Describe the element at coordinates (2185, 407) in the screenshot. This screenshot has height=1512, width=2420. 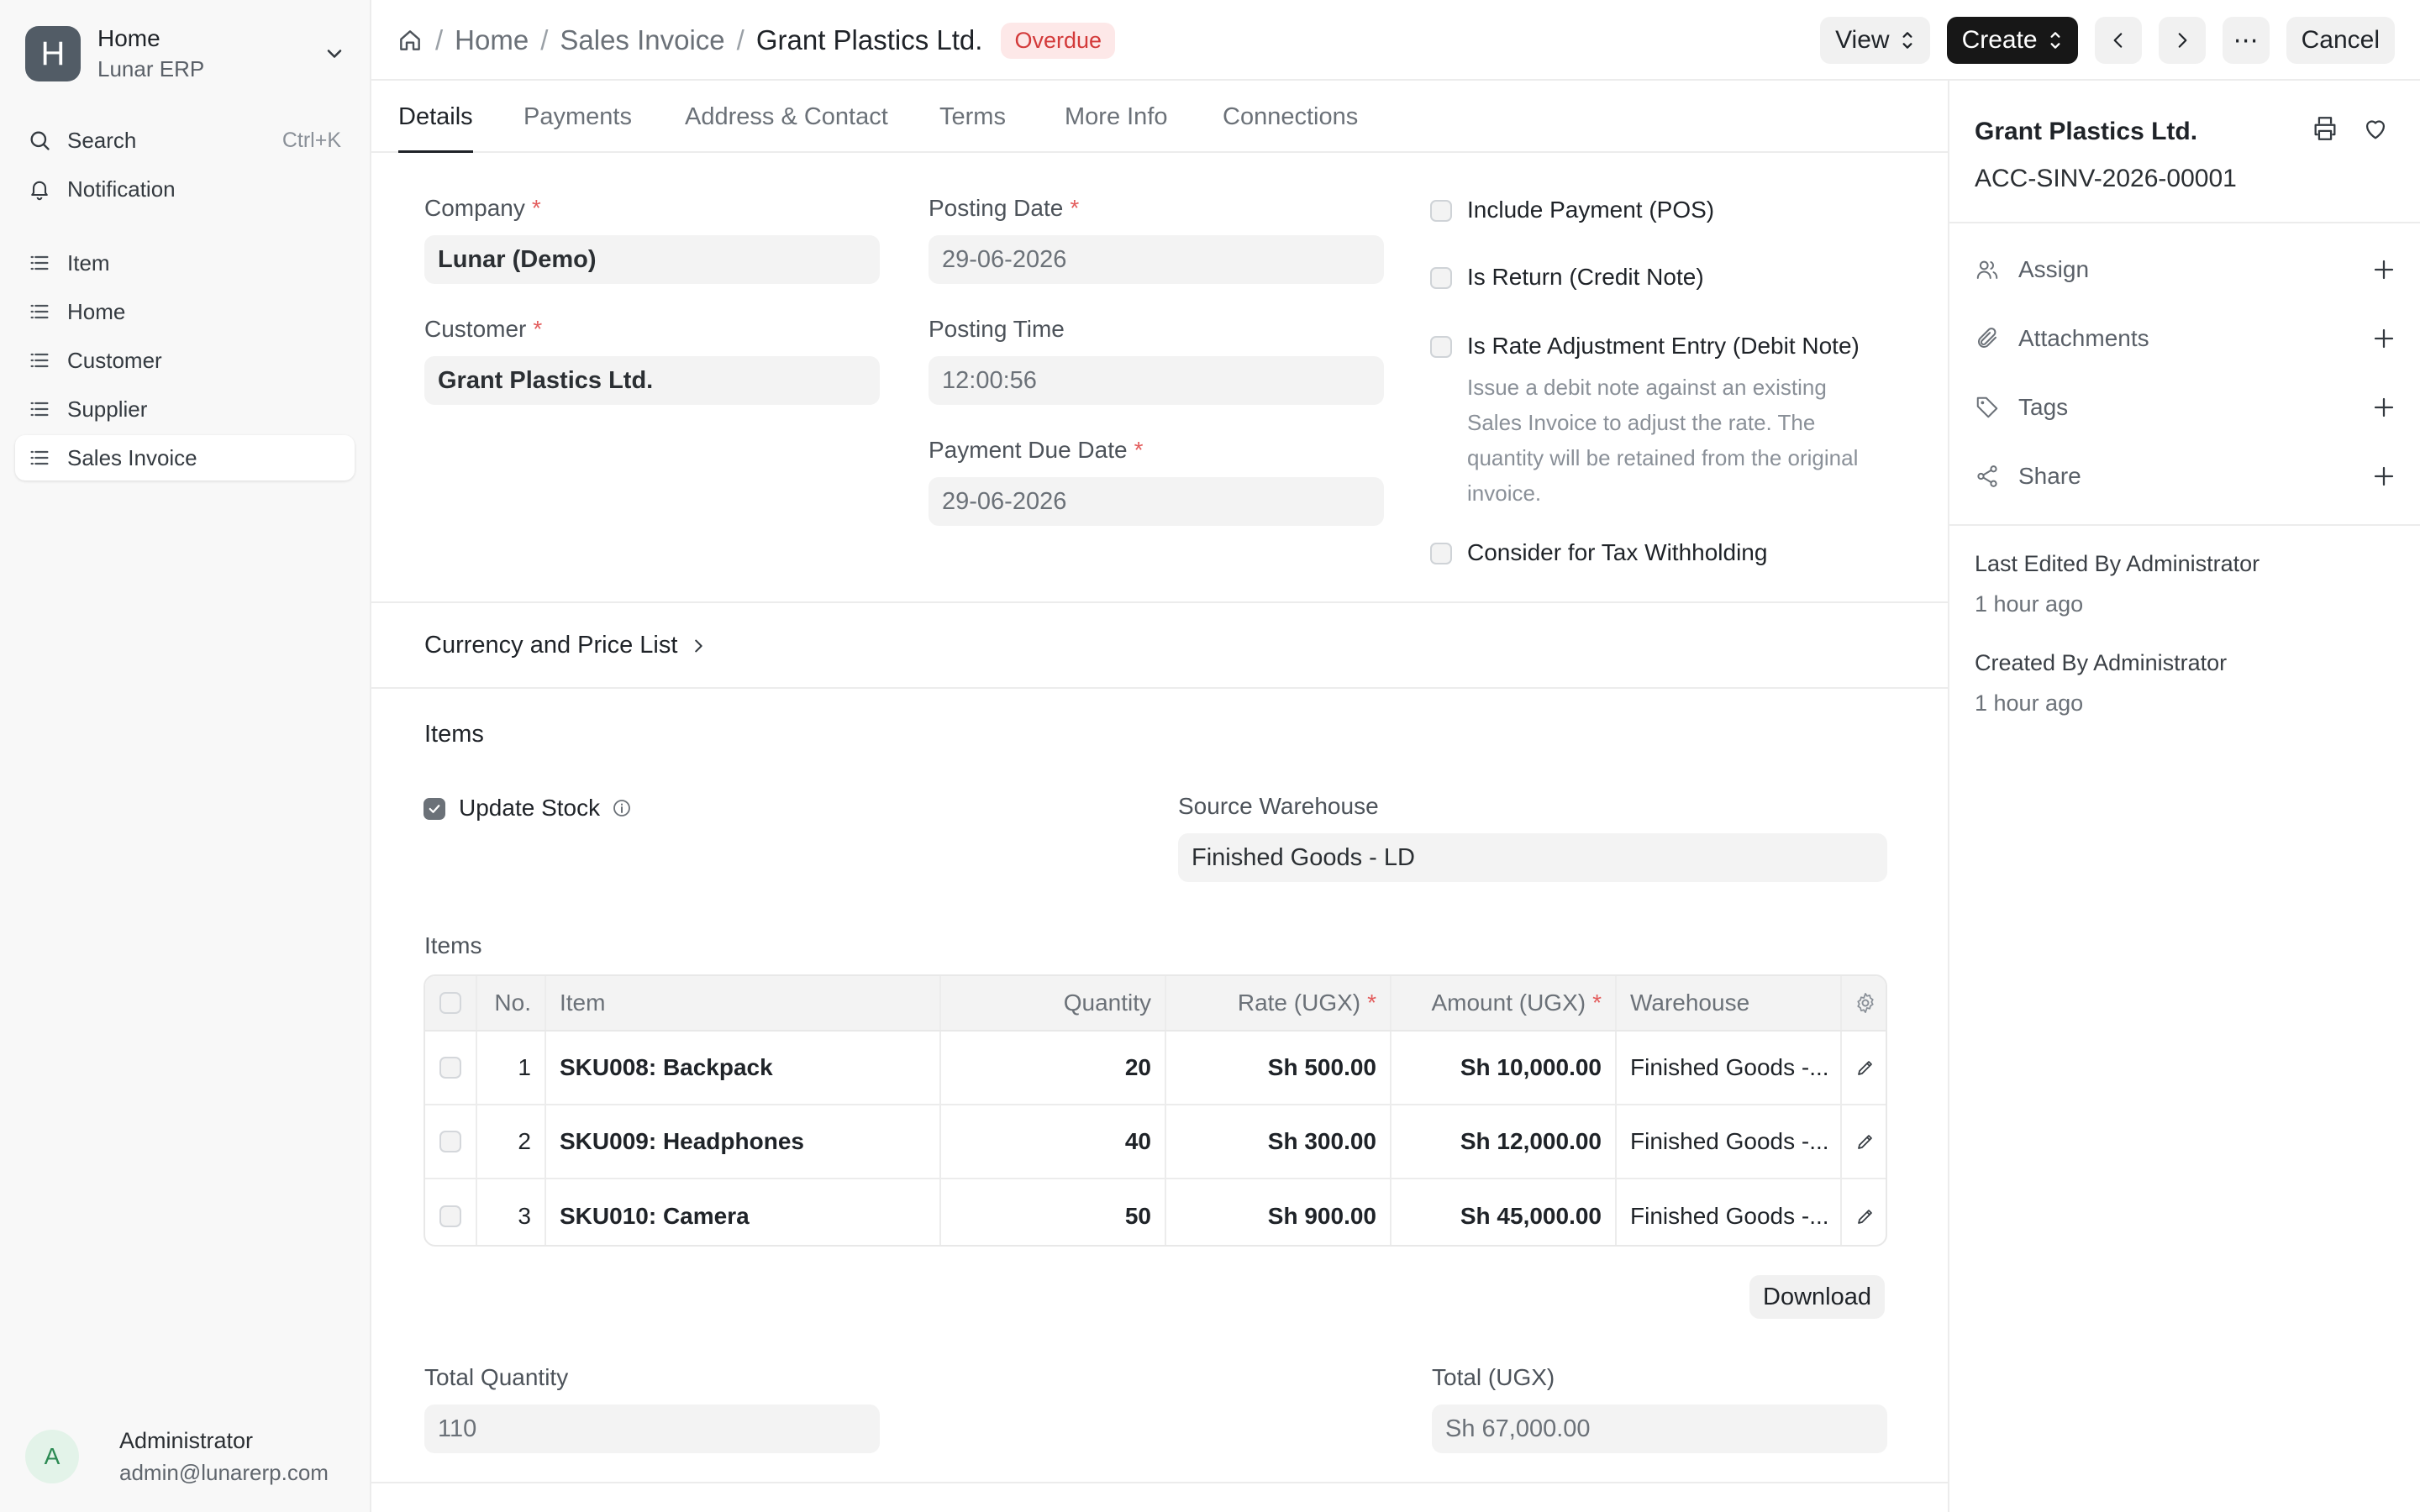
I see `tags-row: Tags` at that location.